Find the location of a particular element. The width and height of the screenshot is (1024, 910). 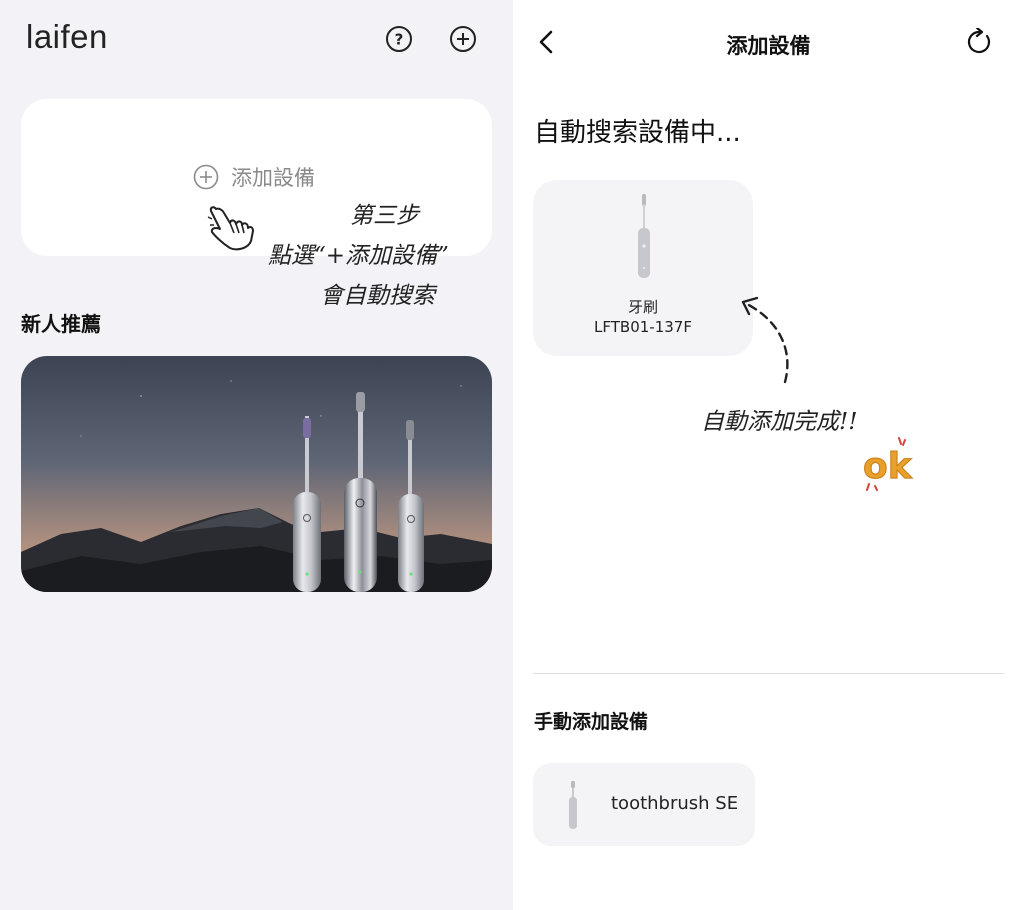

pointing-hand-icon is located at coordinates (230, 228).